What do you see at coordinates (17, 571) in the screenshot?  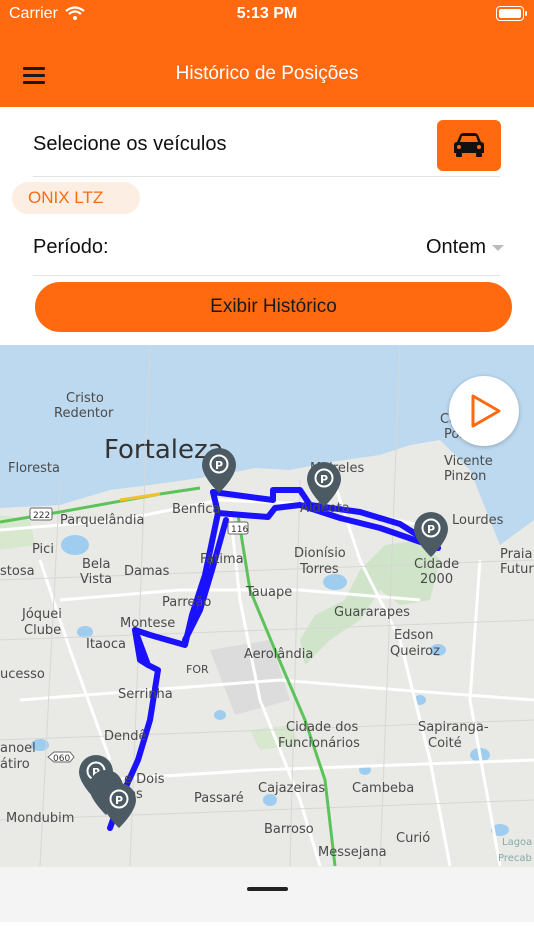 I see `map-label: stosa` at bounding box center [17, 571].